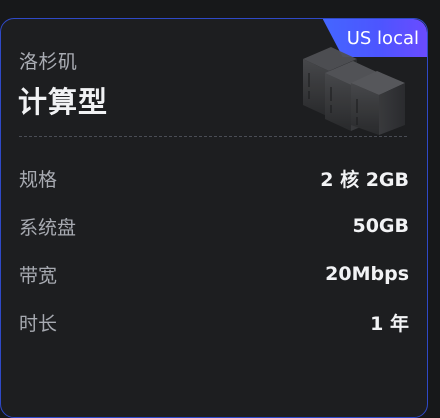 The height and width of the screenshot is (418, 440). What do you see at coordinates (367, 274) in the screenshot?
I see `spec-value: 20Mbps` at bounding box center [367, 274].